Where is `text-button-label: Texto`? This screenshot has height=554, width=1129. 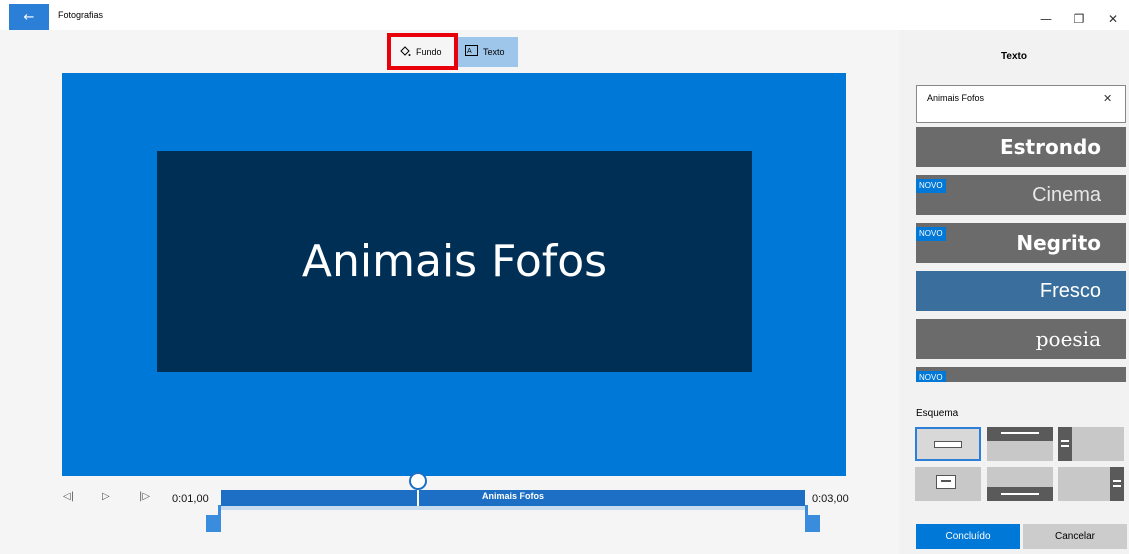
text-button-label: Texto is located at coordinates (494, 52).